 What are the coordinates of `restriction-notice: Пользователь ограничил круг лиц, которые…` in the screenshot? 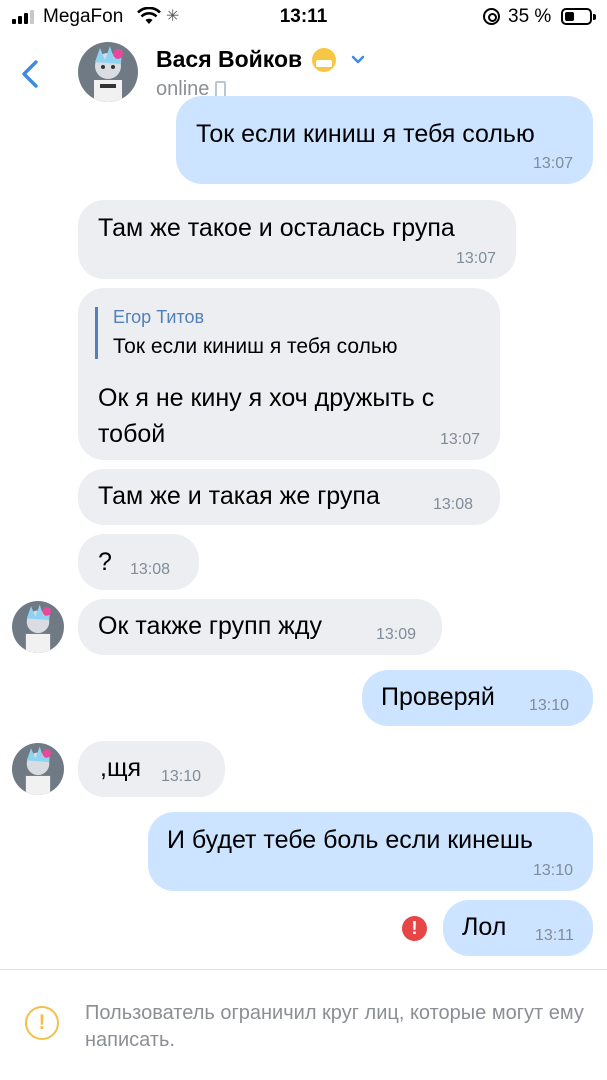 It's located at (334, 1026).